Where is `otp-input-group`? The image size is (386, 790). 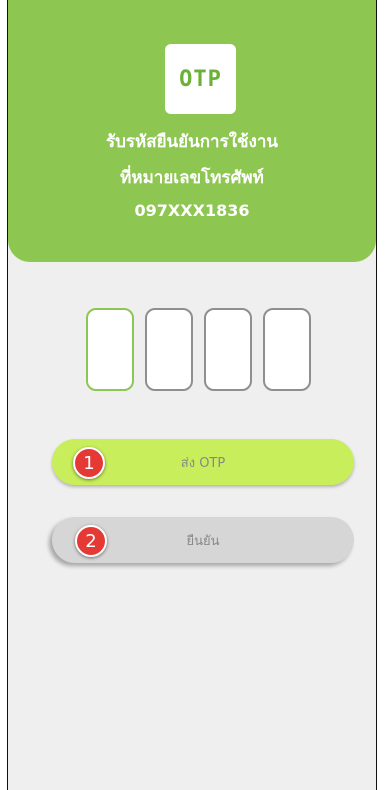 otp-input-group is located at coordinates (198, 349).